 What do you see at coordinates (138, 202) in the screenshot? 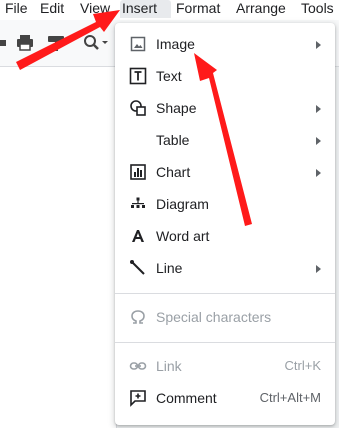
I see `diagram-icon` at bounding box center [138, 202].